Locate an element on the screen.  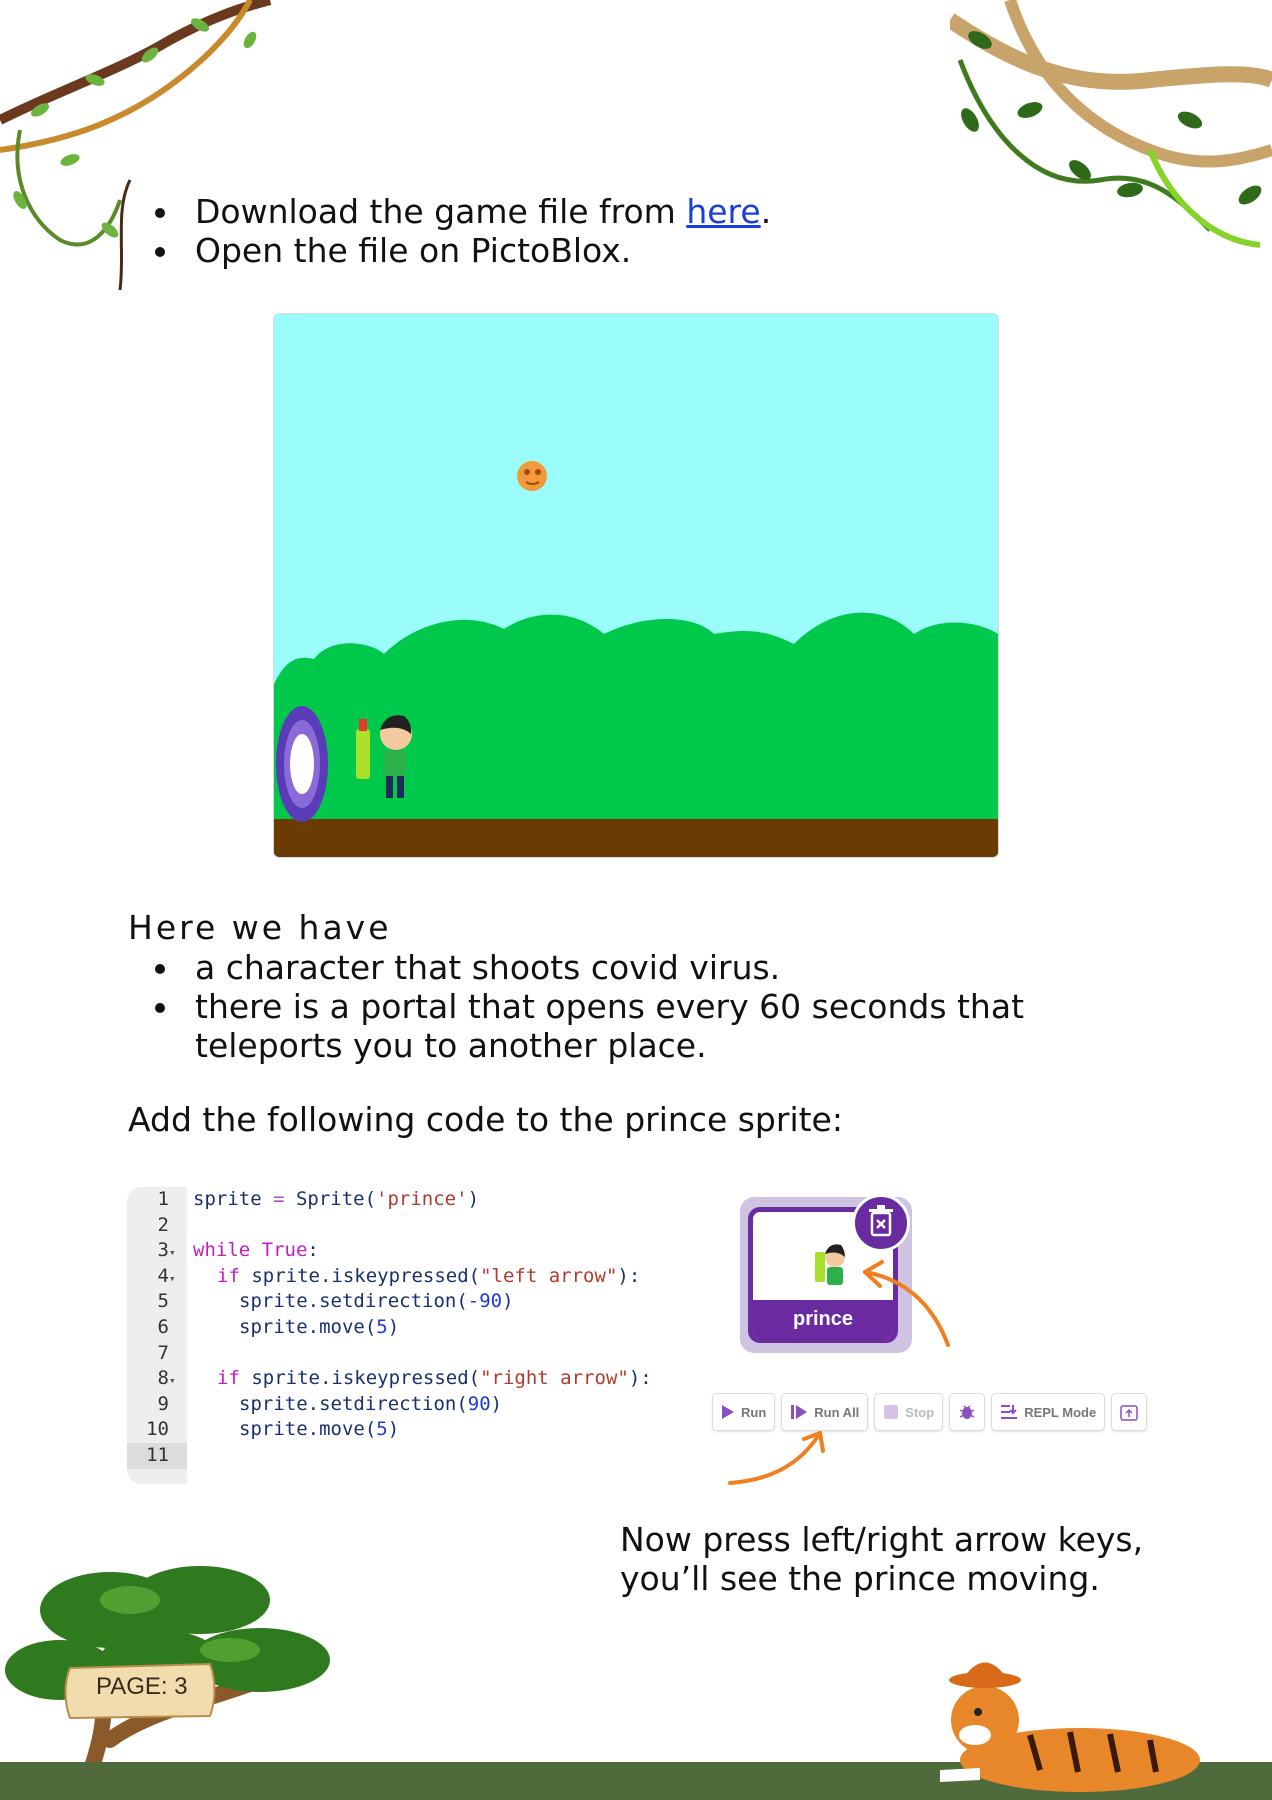
code-line: 9 sprite.setdirection(90) is located at coordinates (330, 1403).